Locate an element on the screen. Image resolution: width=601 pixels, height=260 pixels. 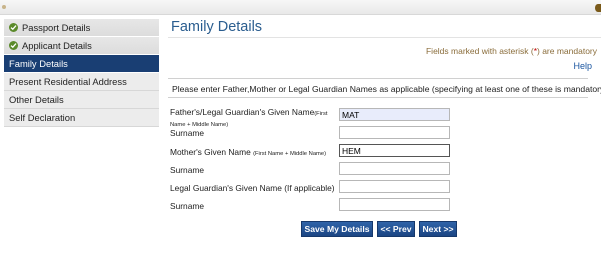
guardian-surname-label: Surname is located at coordinates (187, 206).